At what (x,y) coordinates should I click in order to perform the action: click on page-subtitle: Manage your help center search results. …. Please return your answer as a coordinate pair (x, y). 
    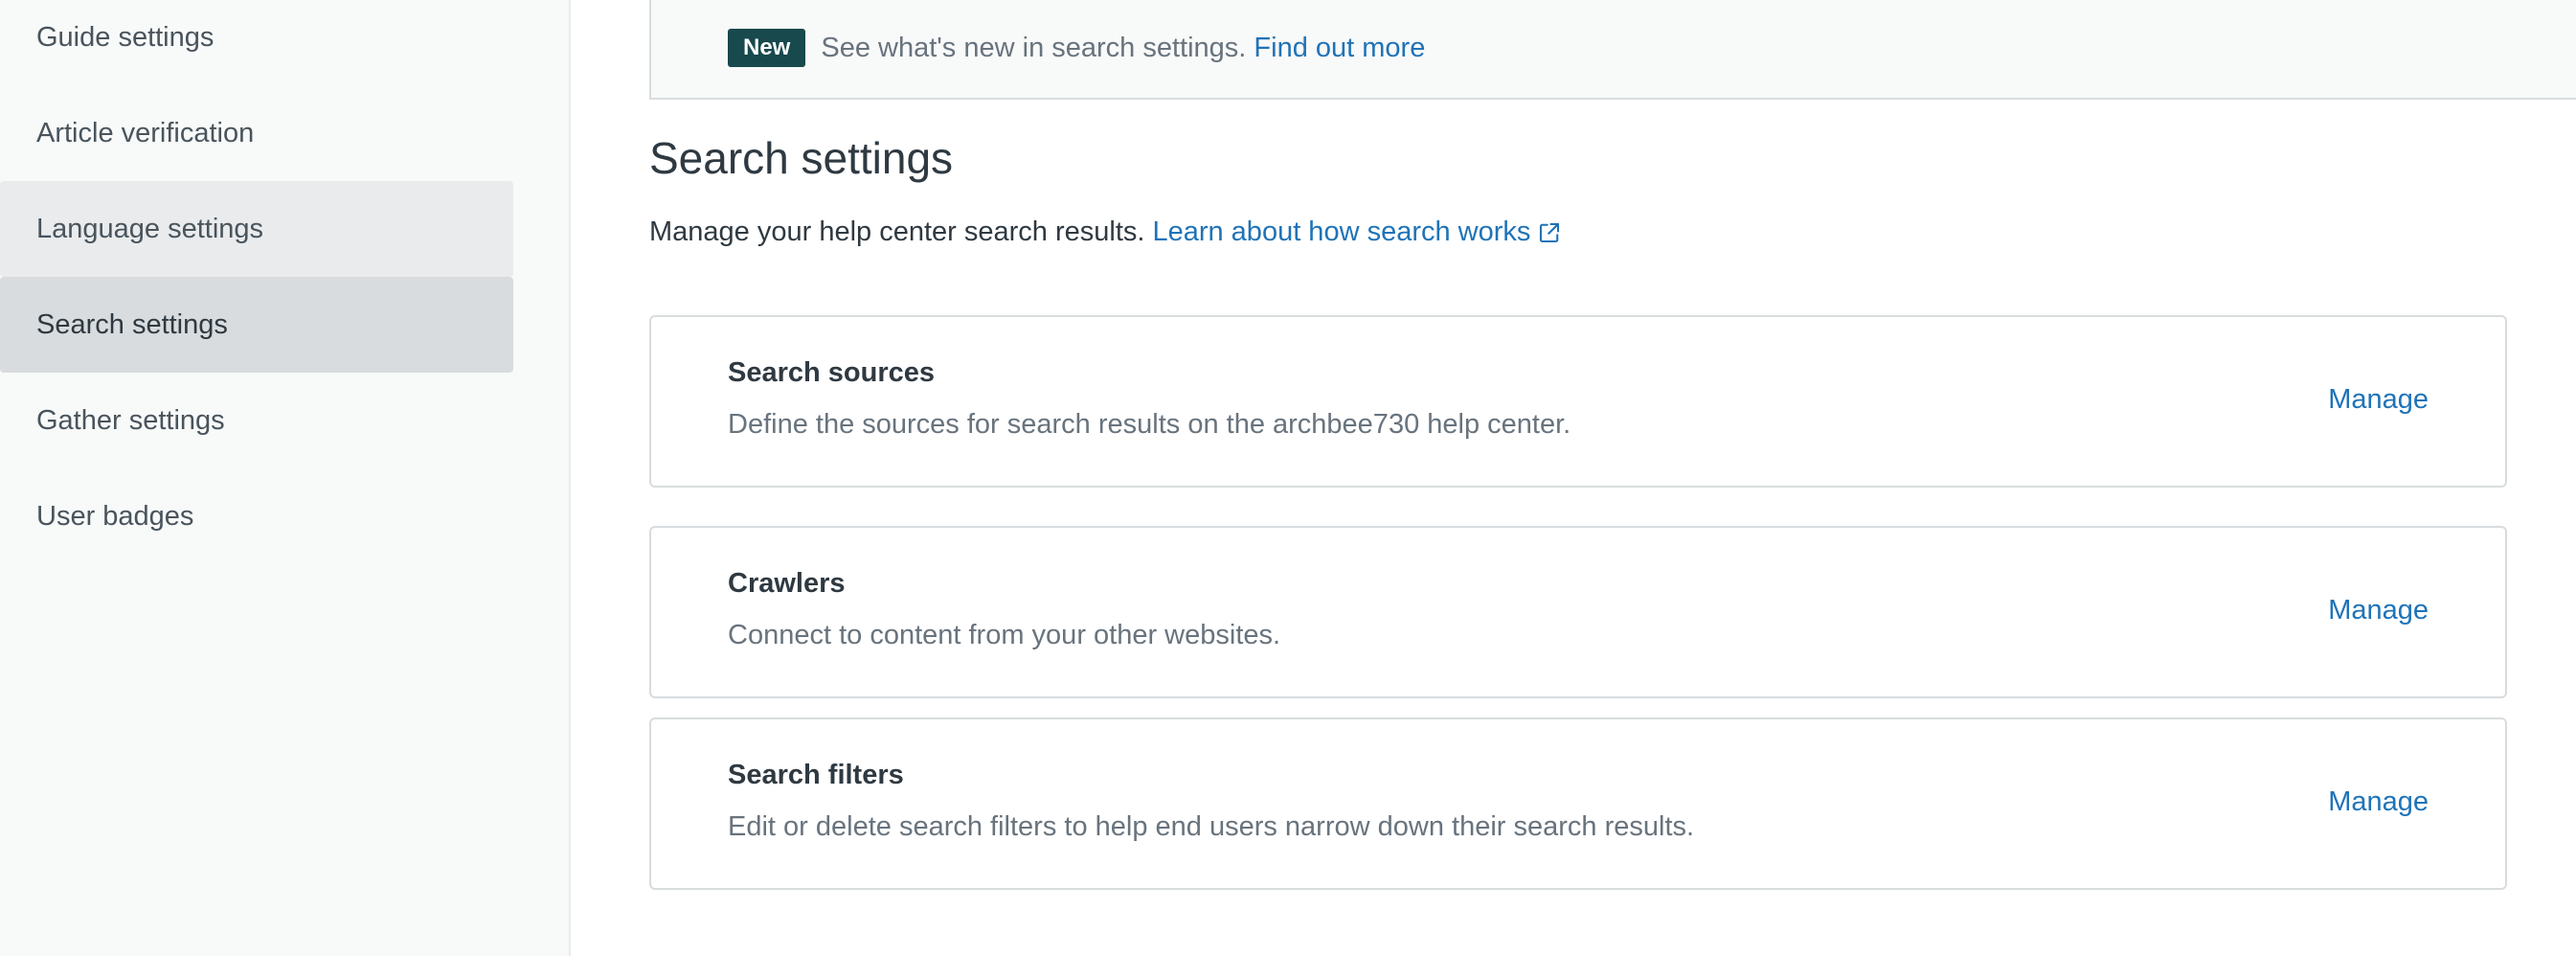
    Looking at the image, I should click on (1105, 232).